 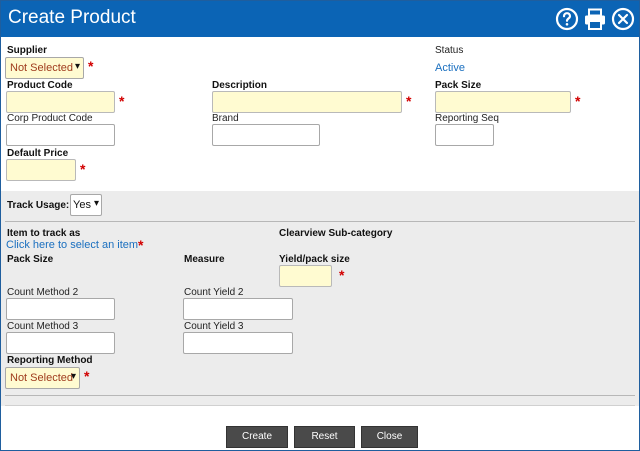 I want to click on pack-size-input, so click(x=503, y=102).